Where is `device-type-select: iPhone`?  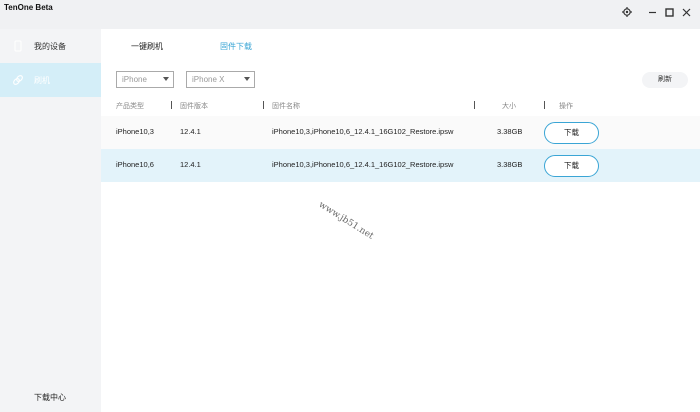 device-type-select: iPhone is located at coordinates (145, 79).